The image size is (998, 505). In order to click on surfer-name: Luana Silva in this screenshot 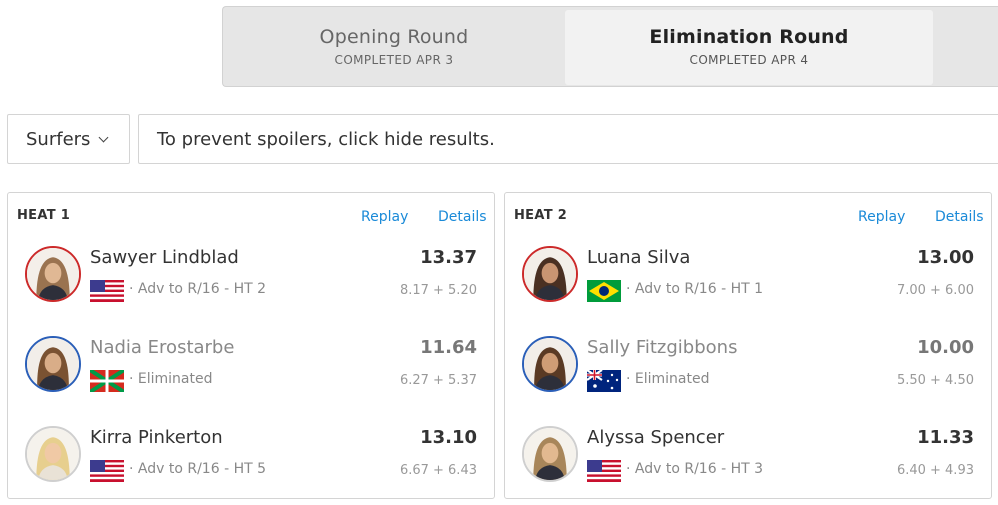, I will do `click(639, 257)`.